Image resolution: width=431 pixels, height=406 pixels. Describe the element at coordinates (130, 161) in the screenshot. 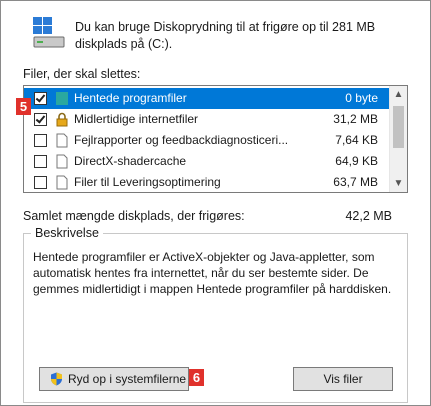

I see `list-item-name: DirectX-shadercache` at that location.